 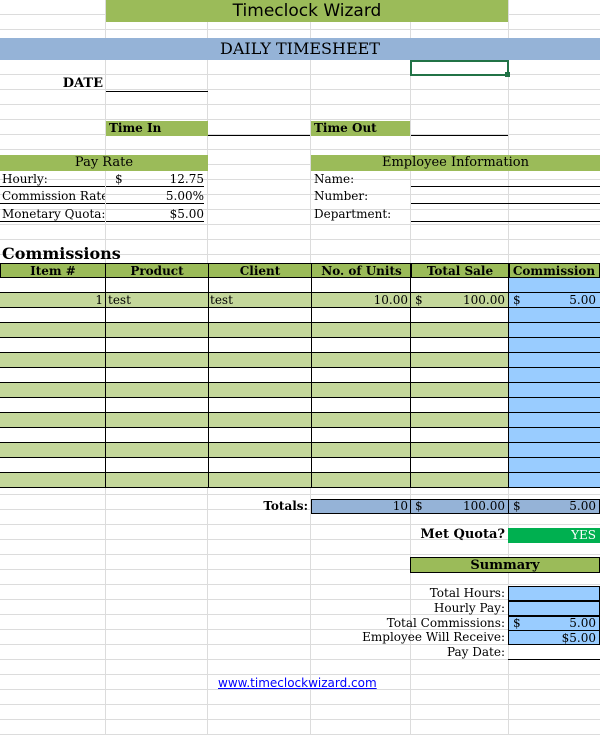 I want to click on row1-units: 10.00, so click(x=359, y=300).